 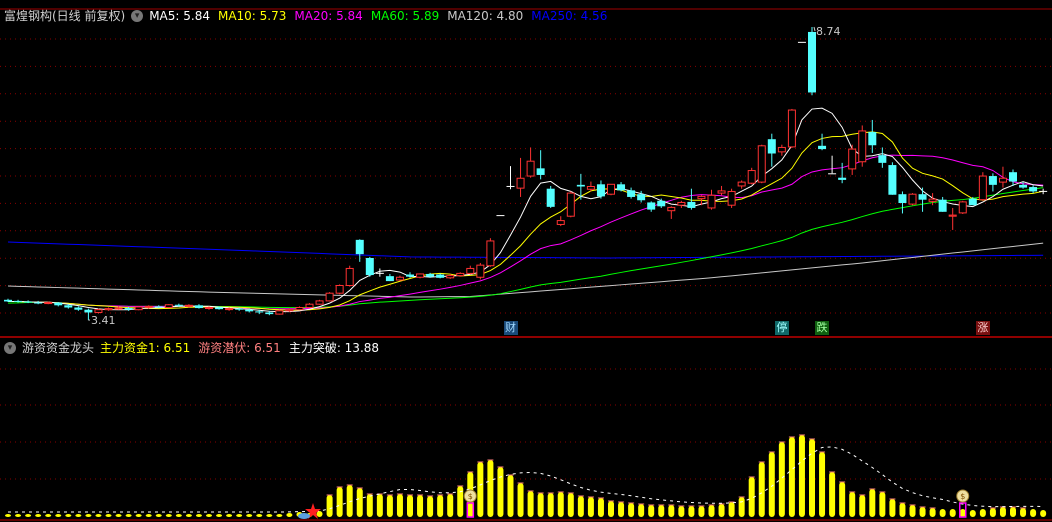 I want to click on ma120-line, so click(x=525, y=270).